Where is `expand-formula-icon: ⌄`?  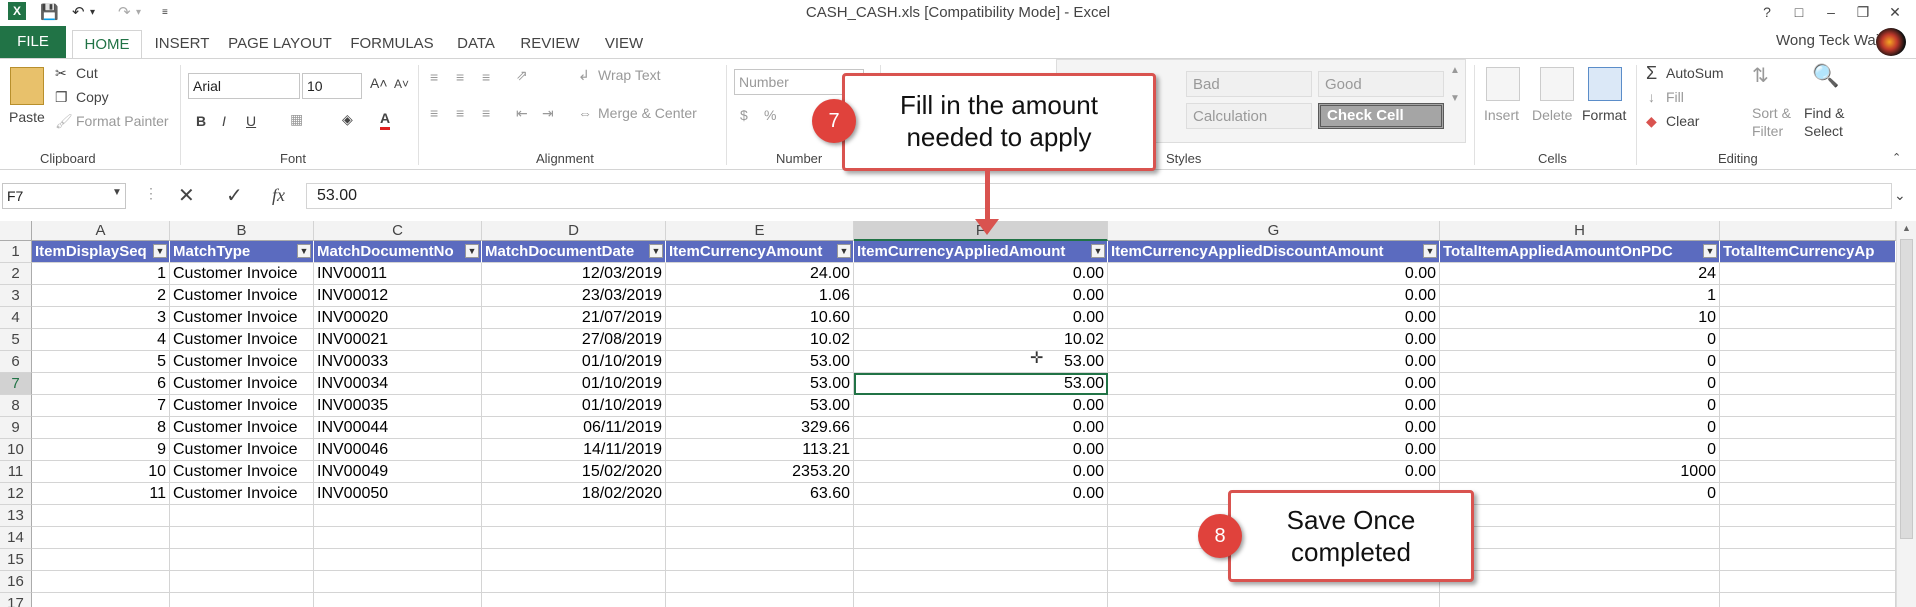
expand-formula-icon: ⌄ is located at coordinates (1900, 195).